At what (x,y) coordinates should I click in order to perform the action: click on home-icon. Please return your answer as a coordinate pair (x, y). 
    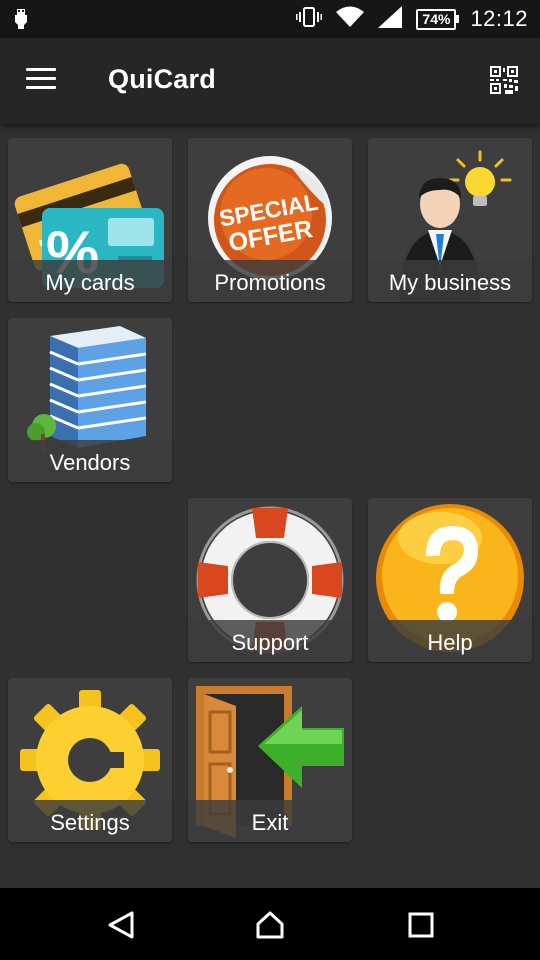
    Looking at the image, I should click on (270, 925).